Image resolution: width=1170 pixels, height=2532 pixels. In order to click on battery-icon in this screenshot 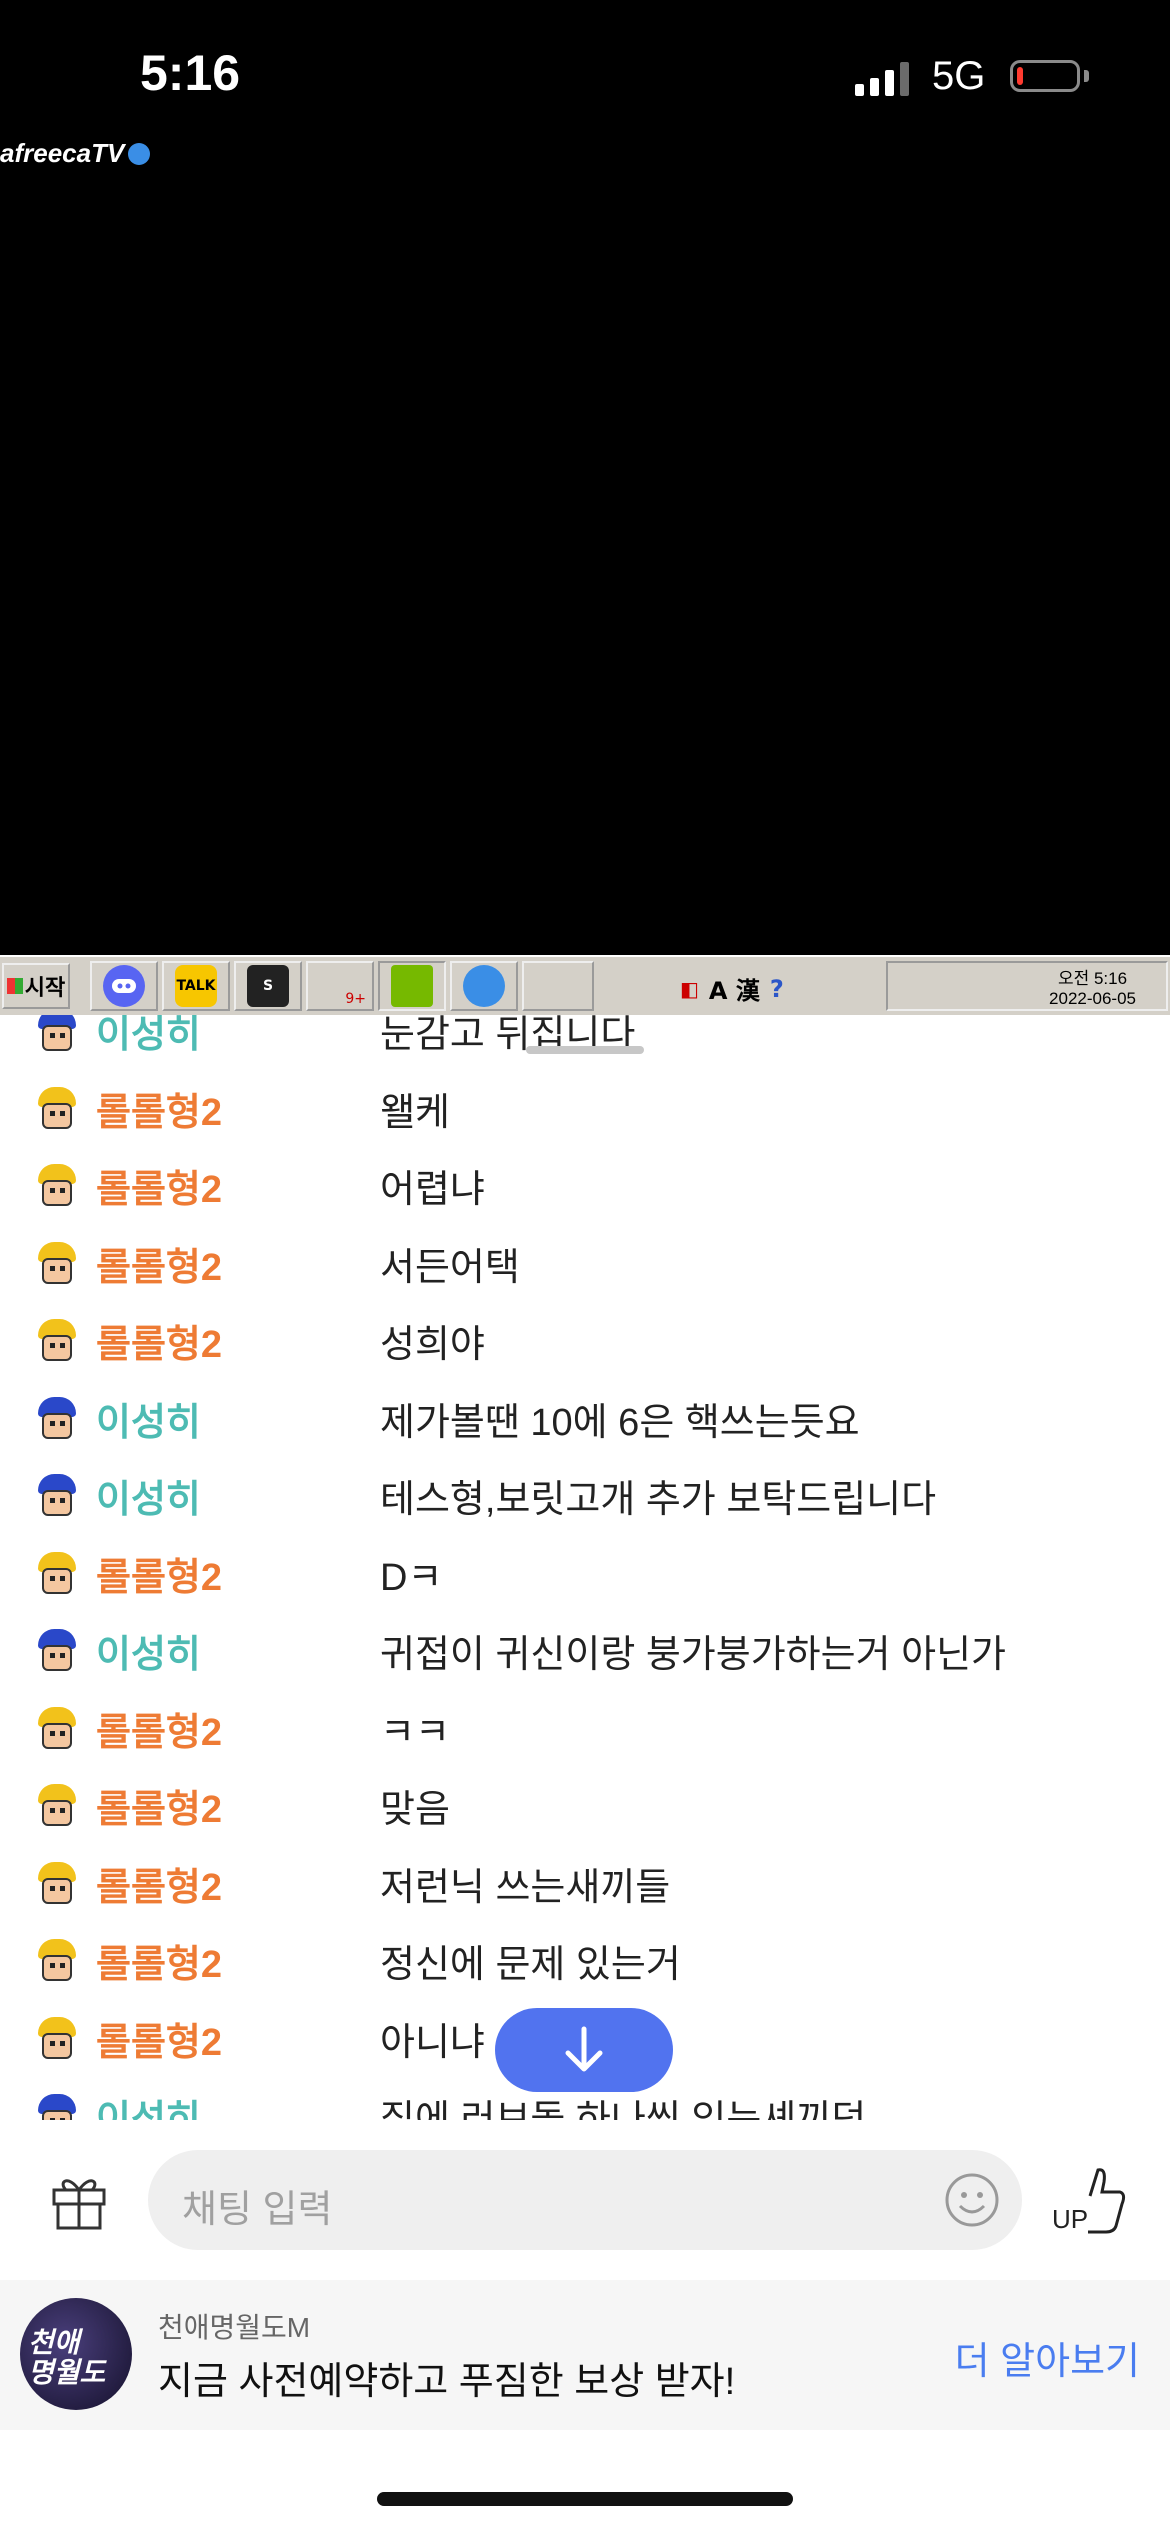, I will do `click(1045, 76)`.